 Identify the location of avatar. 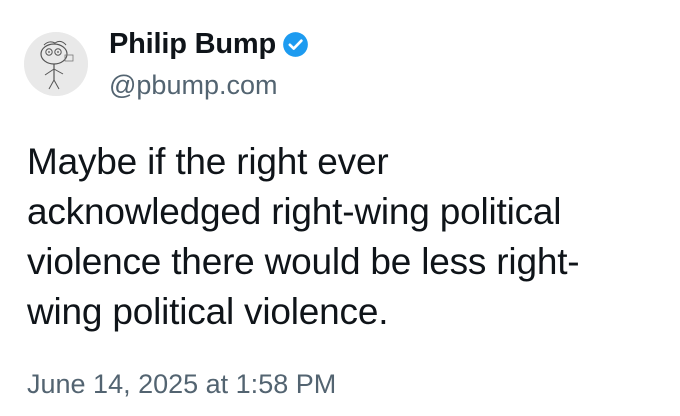
(56, 64).